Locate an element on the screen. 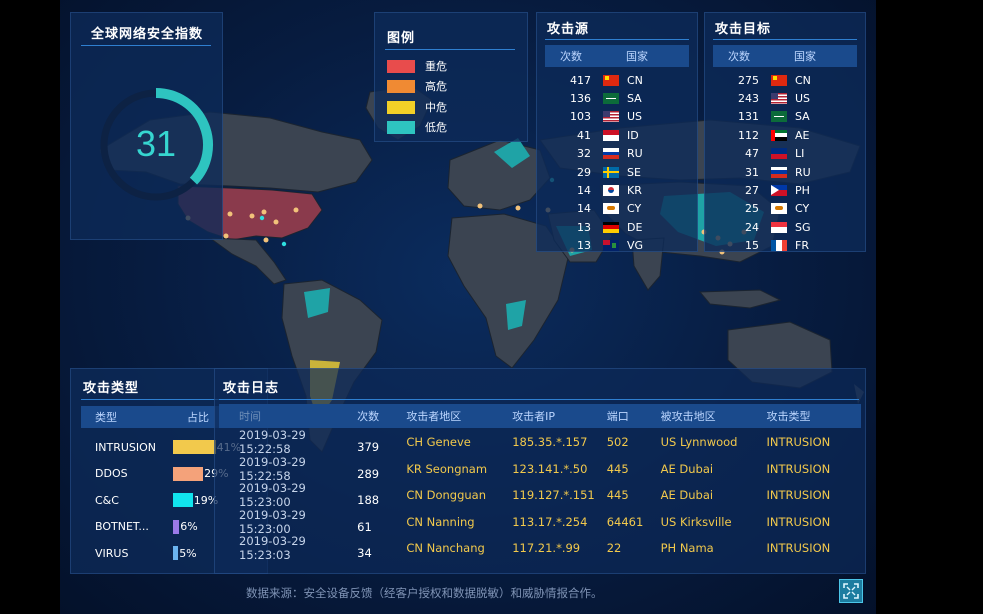 The width and height of the screenshot is (983, 614). country-code: LI is located at coordinates (800, 154).